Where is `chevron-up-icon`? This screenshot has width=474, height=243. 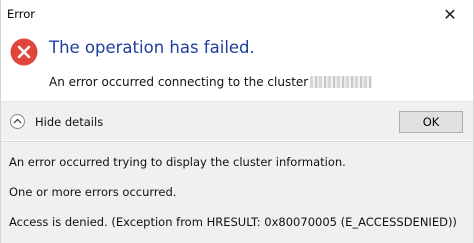 chevron-up-icon is located at coordinates (17, 121).